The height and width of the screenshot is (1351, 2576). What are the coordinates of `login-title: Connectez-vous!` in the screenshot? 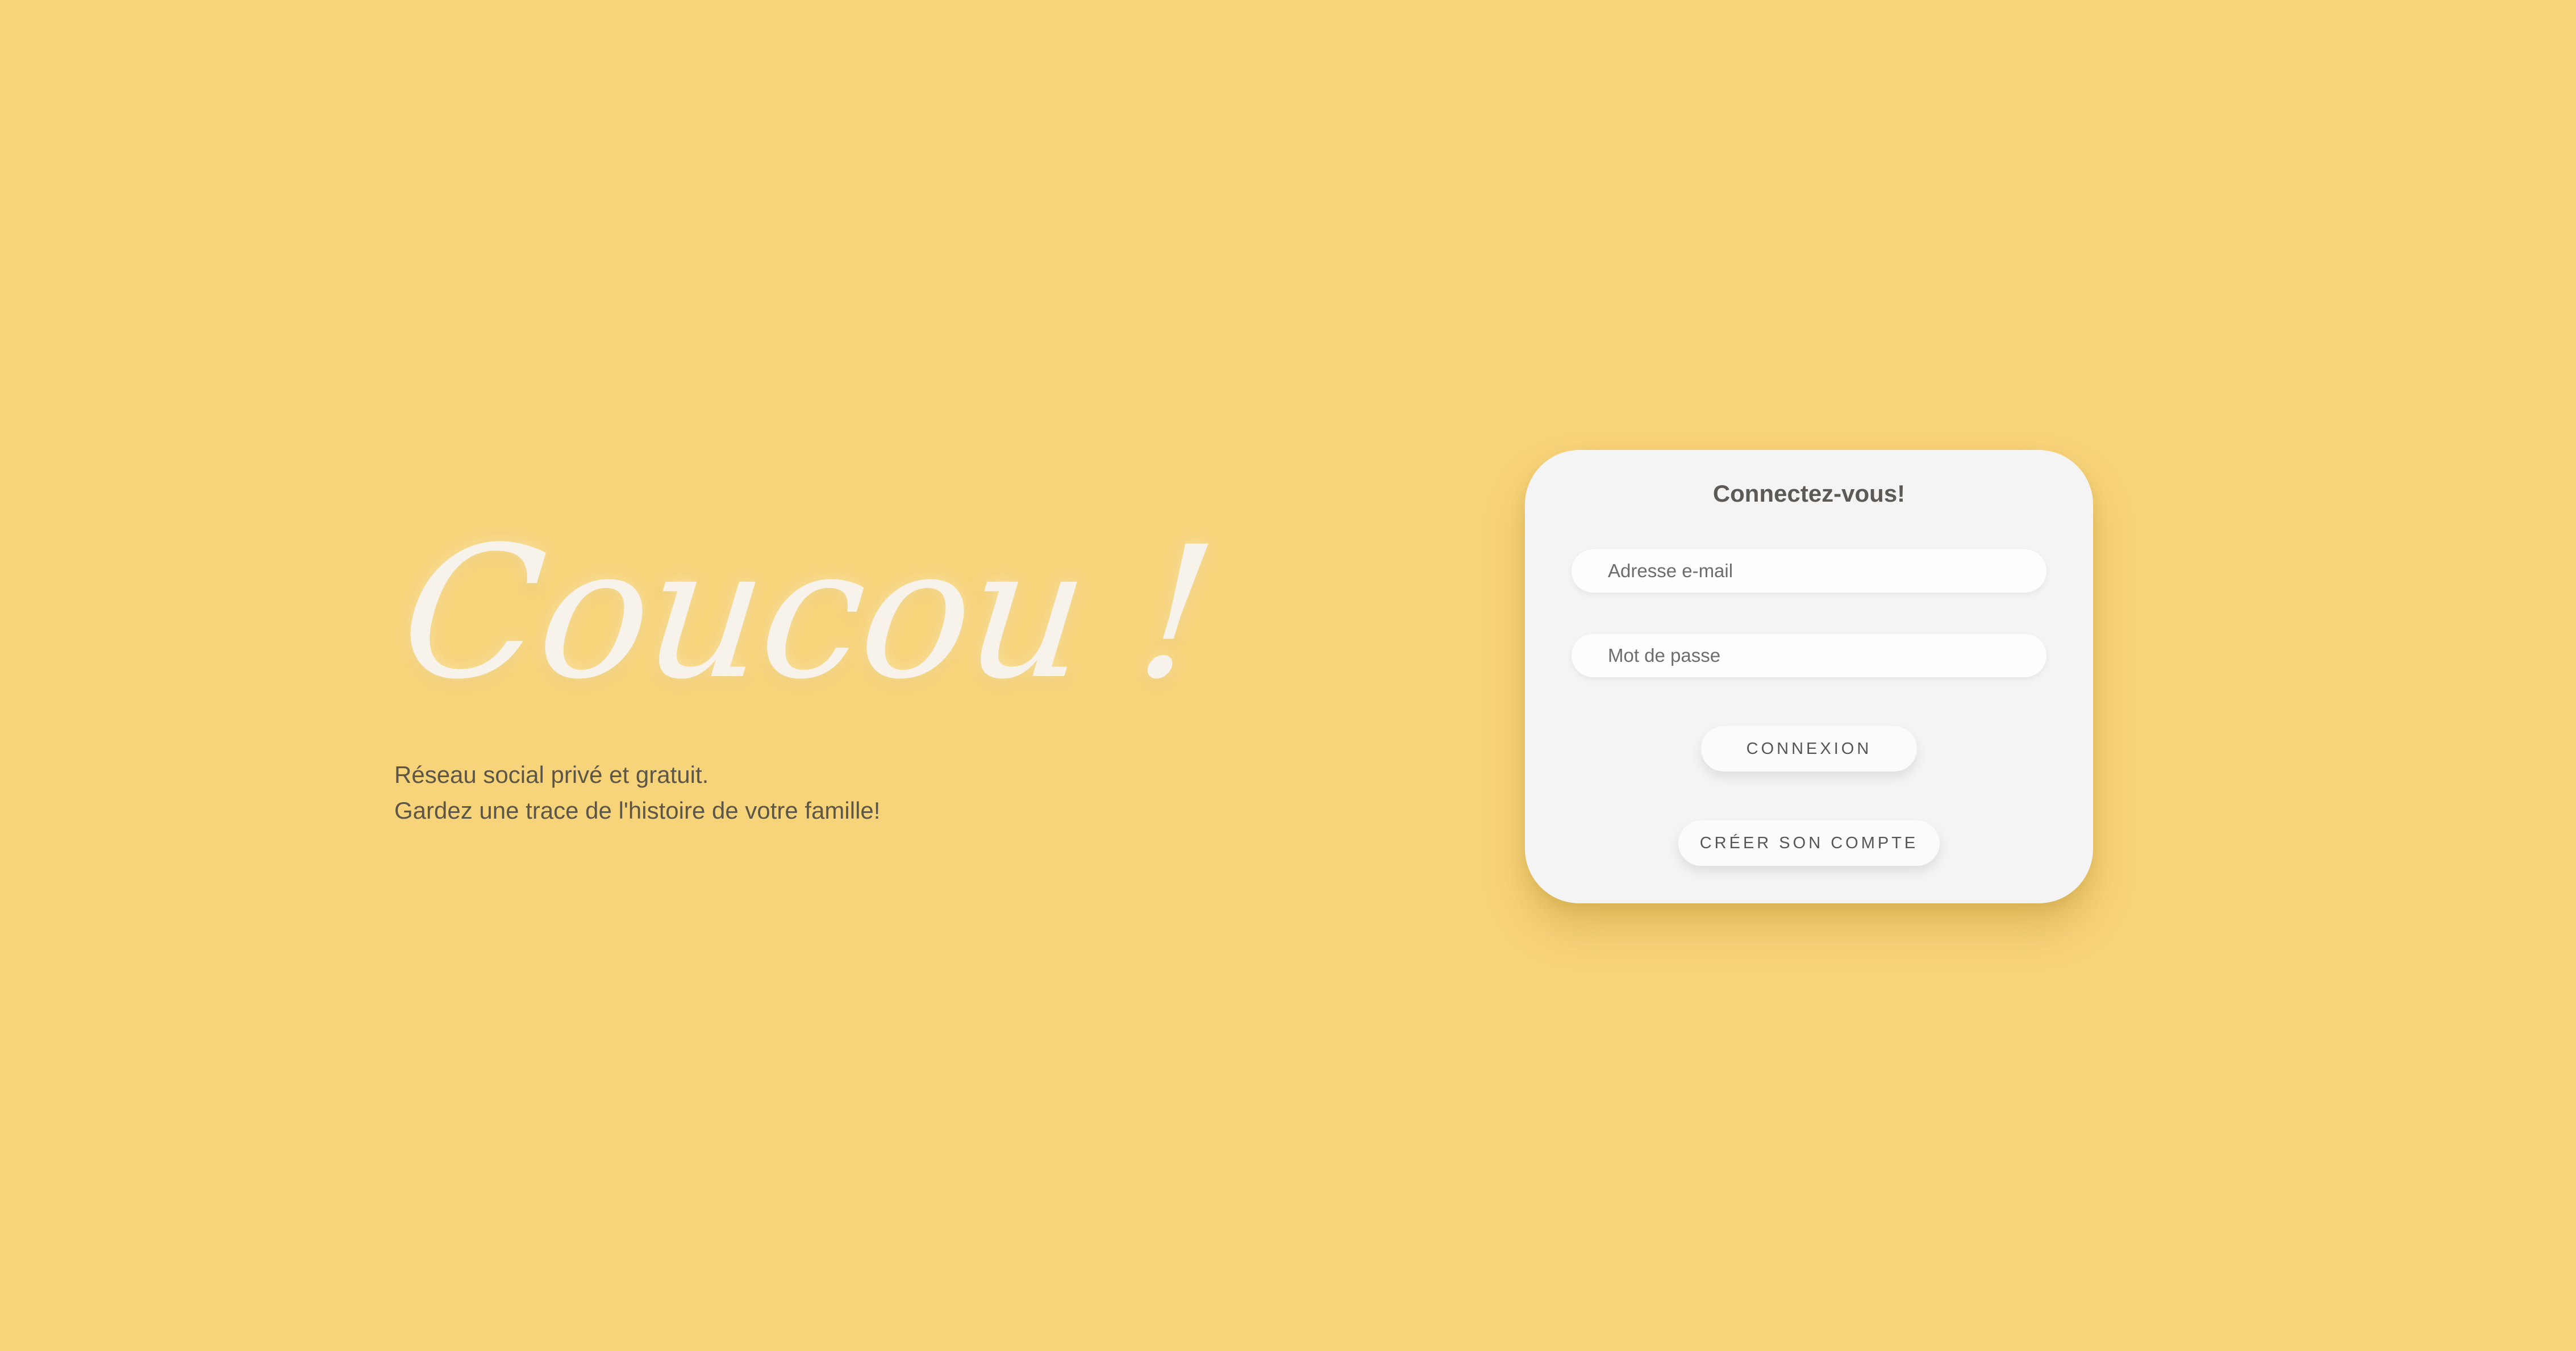 It's located at (1809, 494).